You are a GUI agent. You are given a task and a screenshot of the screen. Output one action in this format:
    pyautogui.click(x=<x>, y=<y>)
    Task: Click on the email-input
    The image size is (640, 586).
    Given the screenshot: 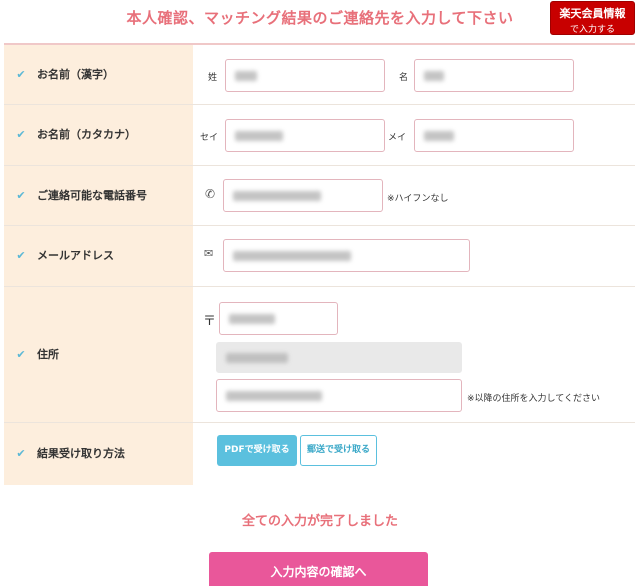 What is the action you would take?
    pyautogui.click(x=346, y=255)
    